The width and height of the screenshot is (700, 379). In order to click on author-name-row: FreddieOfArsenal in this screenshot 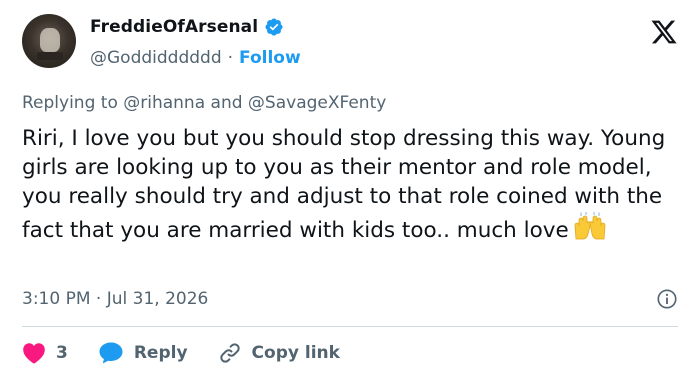, I will do `click(187, 27)`.